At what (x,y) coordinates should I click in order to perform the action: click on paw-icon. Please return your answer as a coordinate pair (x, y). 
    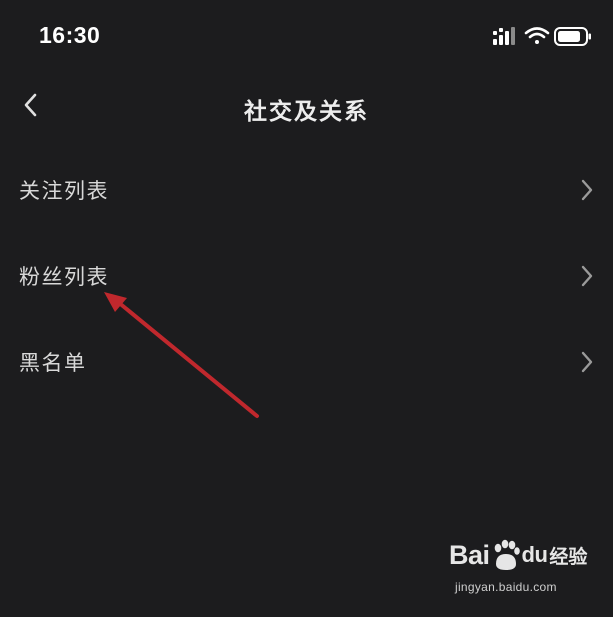
    Looking at the image, I should click on (507, 554).